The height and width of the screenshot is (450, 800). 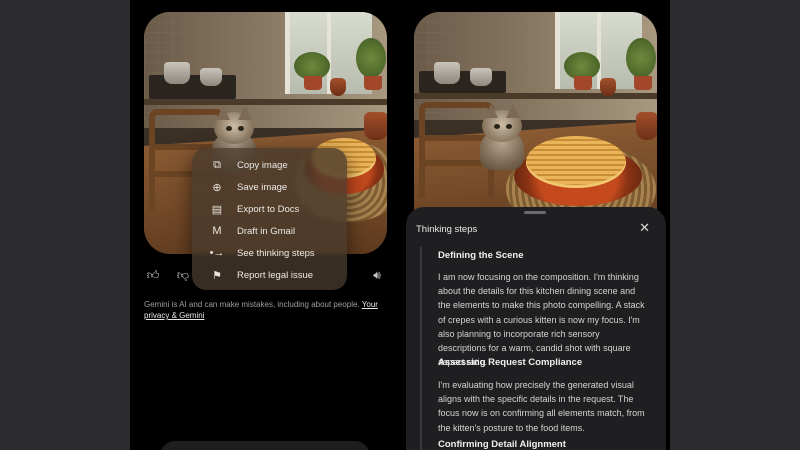 I want to click on step-heading: Confirming Detail Alignment, so click(x=502, y=444).